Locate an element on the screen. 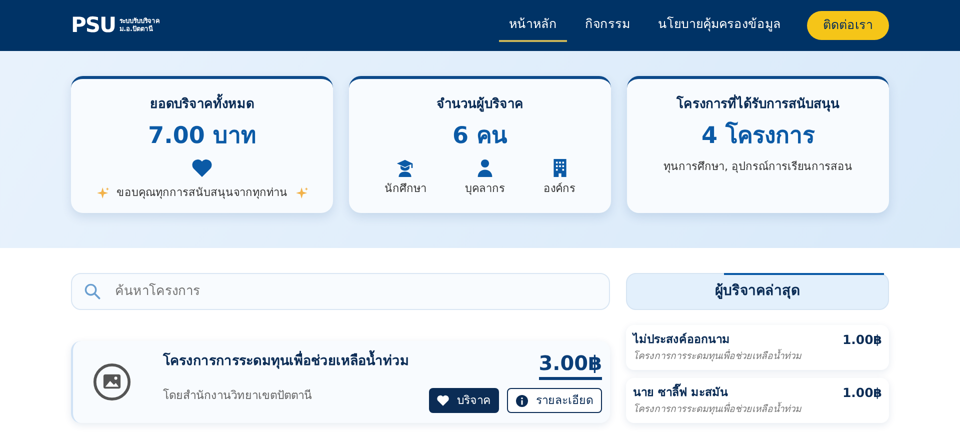 The image size is (960, 436). donate-button: บริจาค is located at coordinates (464, 401).